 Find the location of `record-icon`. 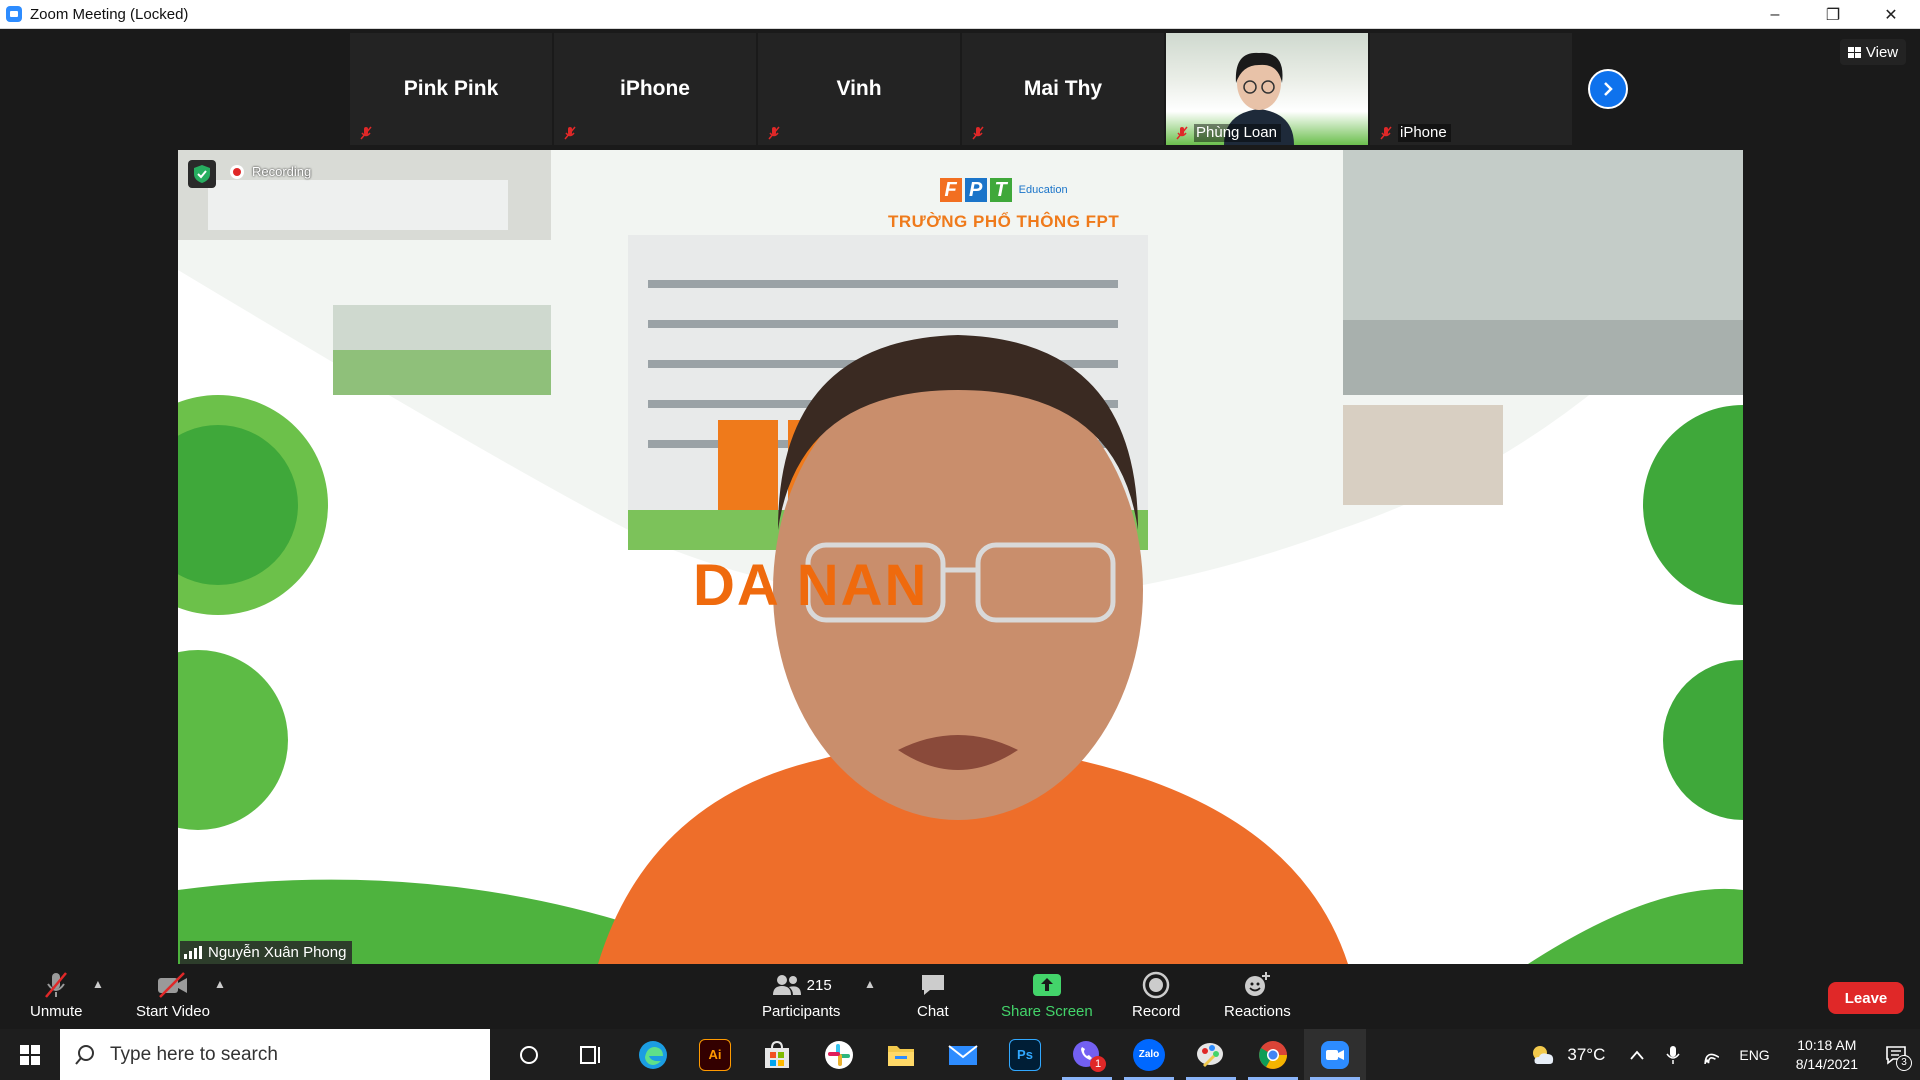

record-icon is located at coordinates (1156, 985).